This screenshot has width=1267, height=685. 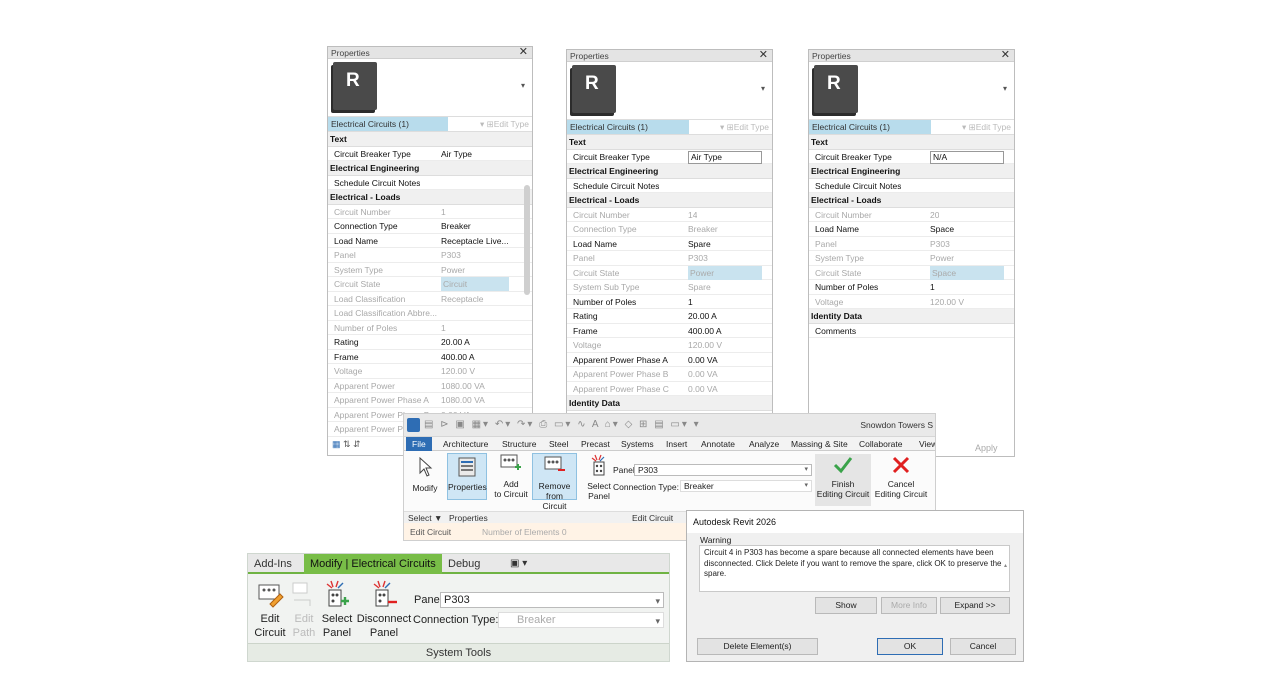 What do you see at coordinates (270, 610) in the screenshot?
I see `edit-circuit-button: Edit Circuit` at bounding box center [270, 610].